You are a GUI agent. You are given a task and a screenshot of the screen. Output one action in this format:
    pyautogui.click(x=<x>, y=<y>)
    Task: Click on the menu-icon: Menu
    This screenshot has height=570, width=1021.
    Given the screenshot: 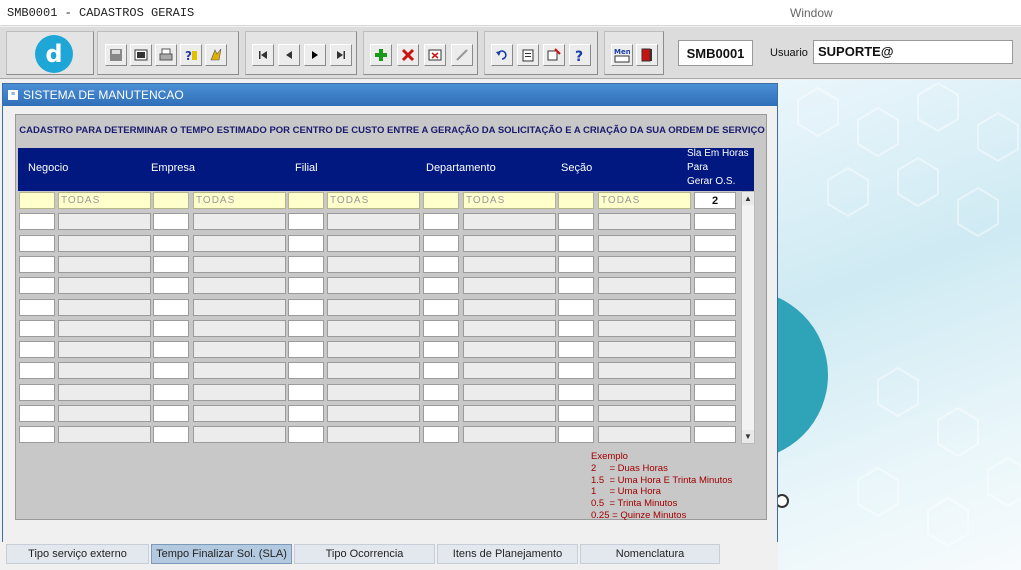 What is the action you would take?
    pyautogui.click(x=622, y=55)
    